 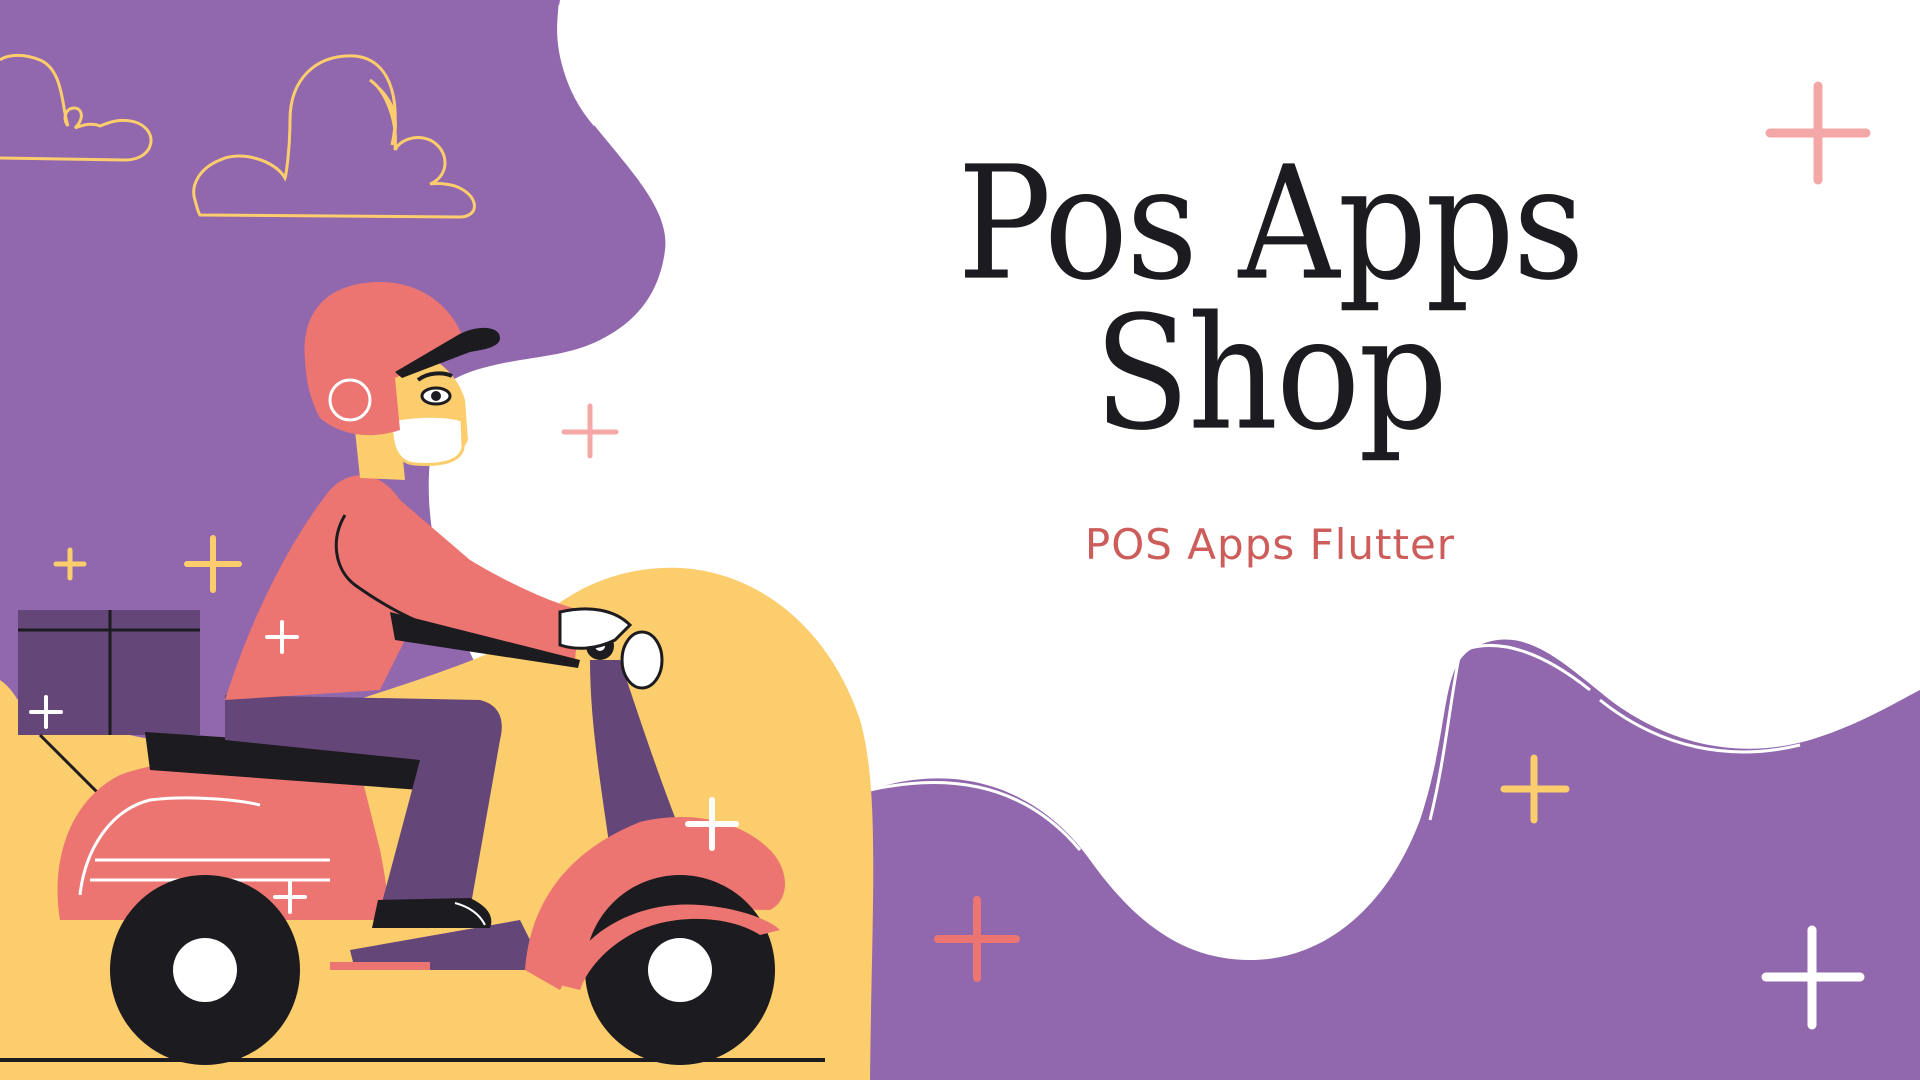 What do you see at coordinates (1271, 374) in the screenshot?
I see `page-title-line-2: Shop` at bounding box center [1271, 374].